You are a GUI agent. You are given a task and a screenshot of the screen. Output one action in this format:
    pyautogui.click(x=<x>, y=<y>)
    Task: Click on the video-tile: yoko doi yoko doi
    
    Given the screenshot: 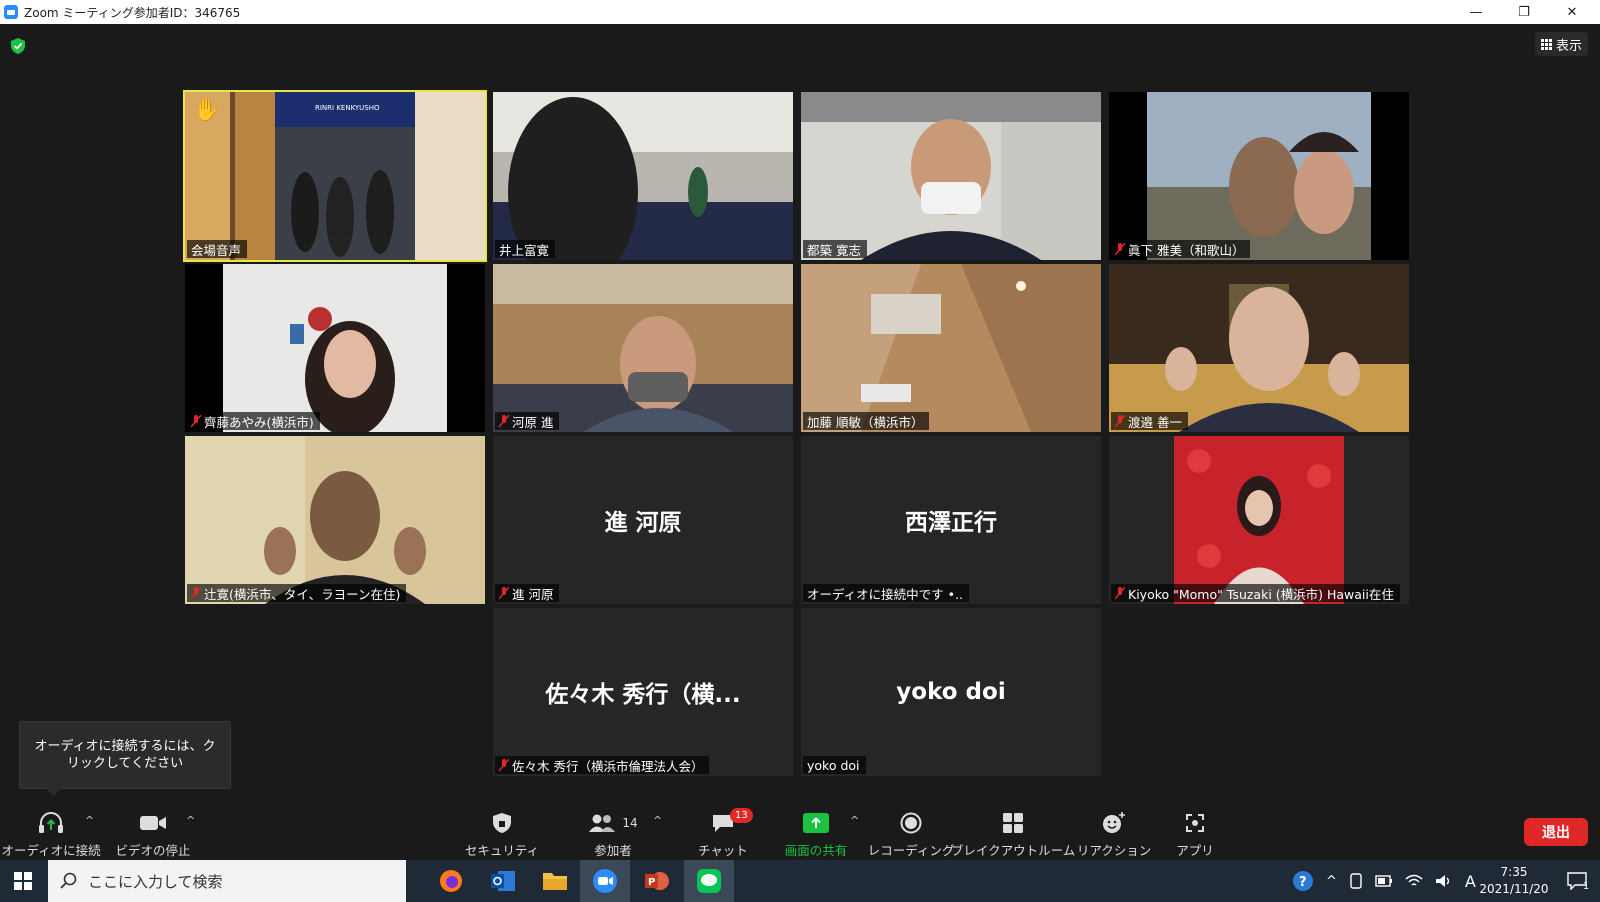 What is the action you would take?
    pyautogui.click(x=951, y=692)
    